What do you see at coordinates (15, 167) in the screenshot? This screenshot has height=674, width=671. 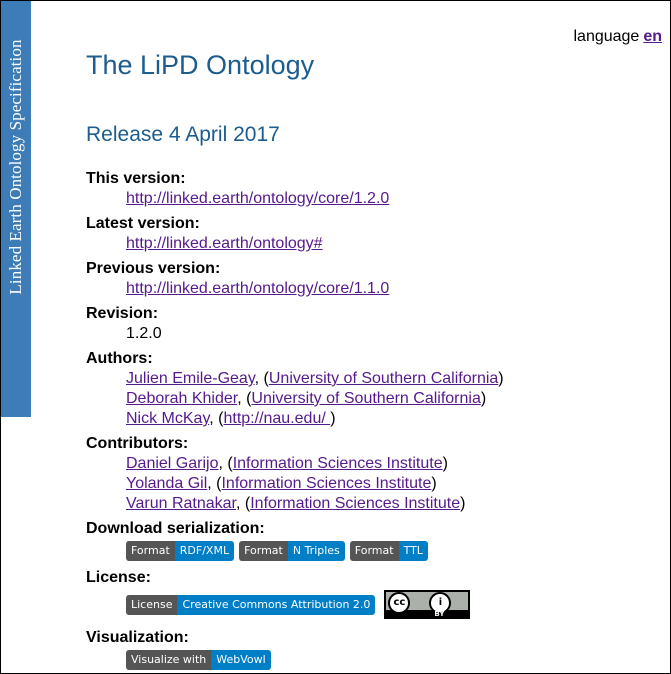 I see `sidebar-title: Linked Earth Ontology Specification` at bounding box center [15, 167].